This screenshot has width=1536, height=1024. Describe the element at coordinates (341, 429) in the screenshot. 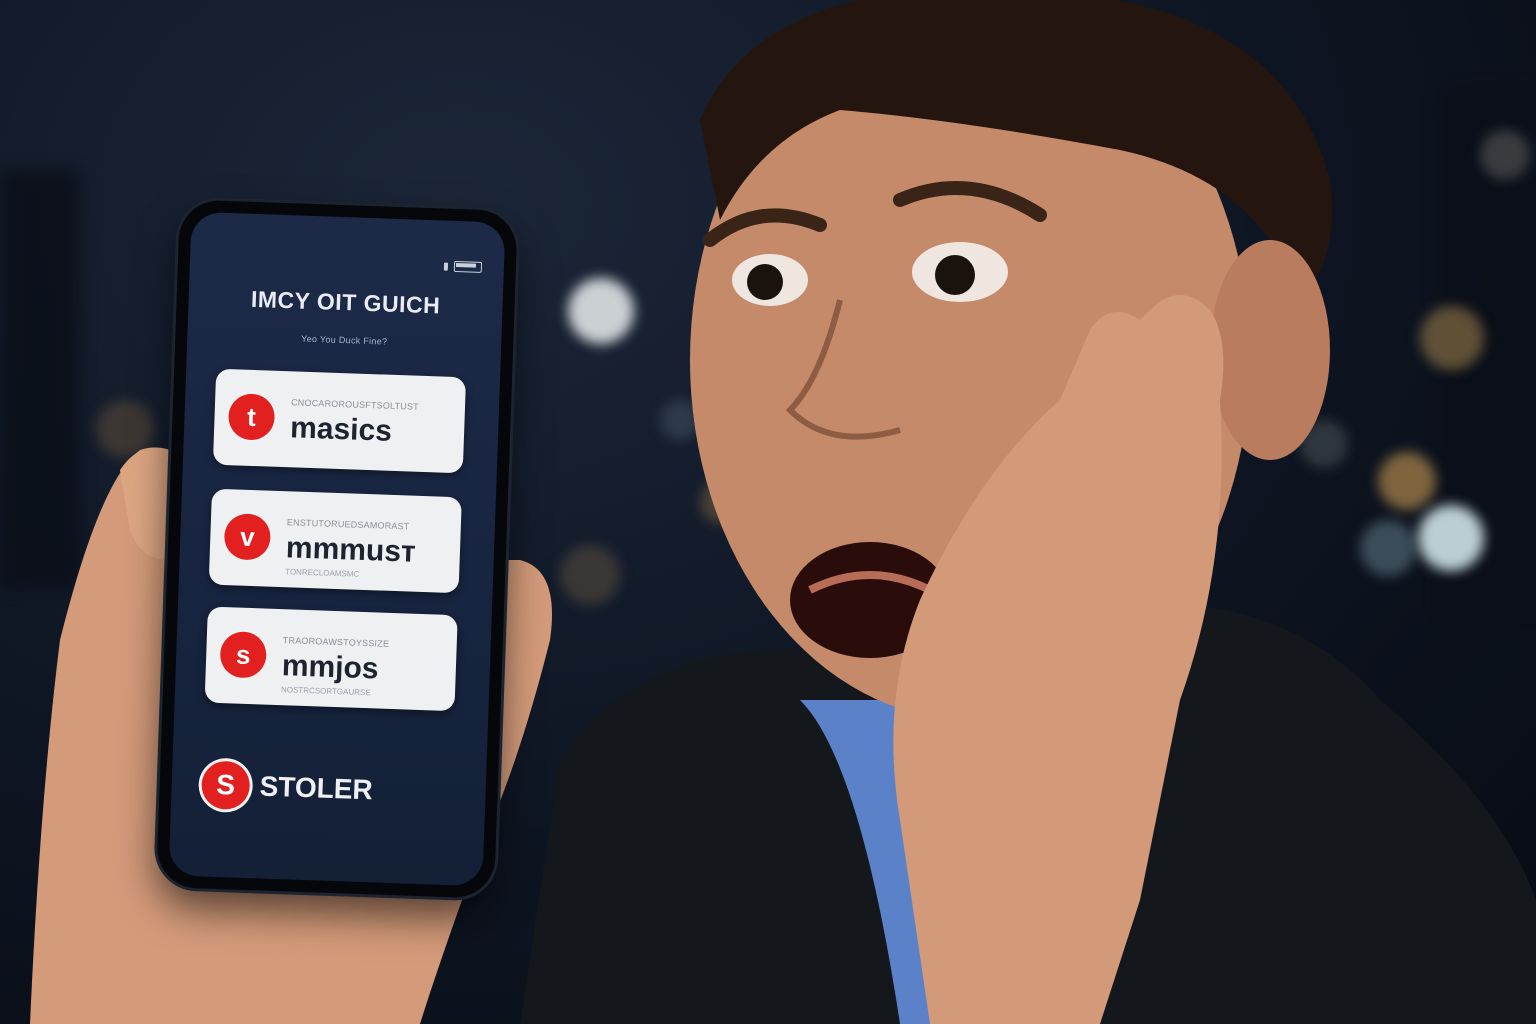

I see `card-label: masics` at that location.